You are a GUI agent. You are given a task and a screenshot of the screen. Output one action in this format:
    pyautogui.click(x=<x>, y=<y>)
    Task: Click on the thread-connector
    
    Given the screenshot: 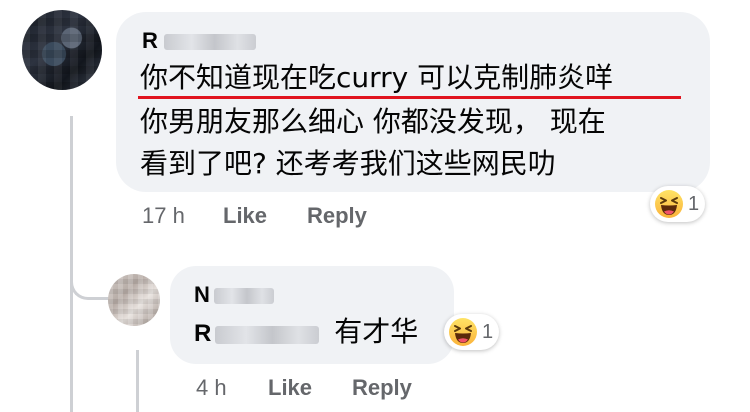 What is the action you would take?
    pyautogui.click(x=90, y=272)
    